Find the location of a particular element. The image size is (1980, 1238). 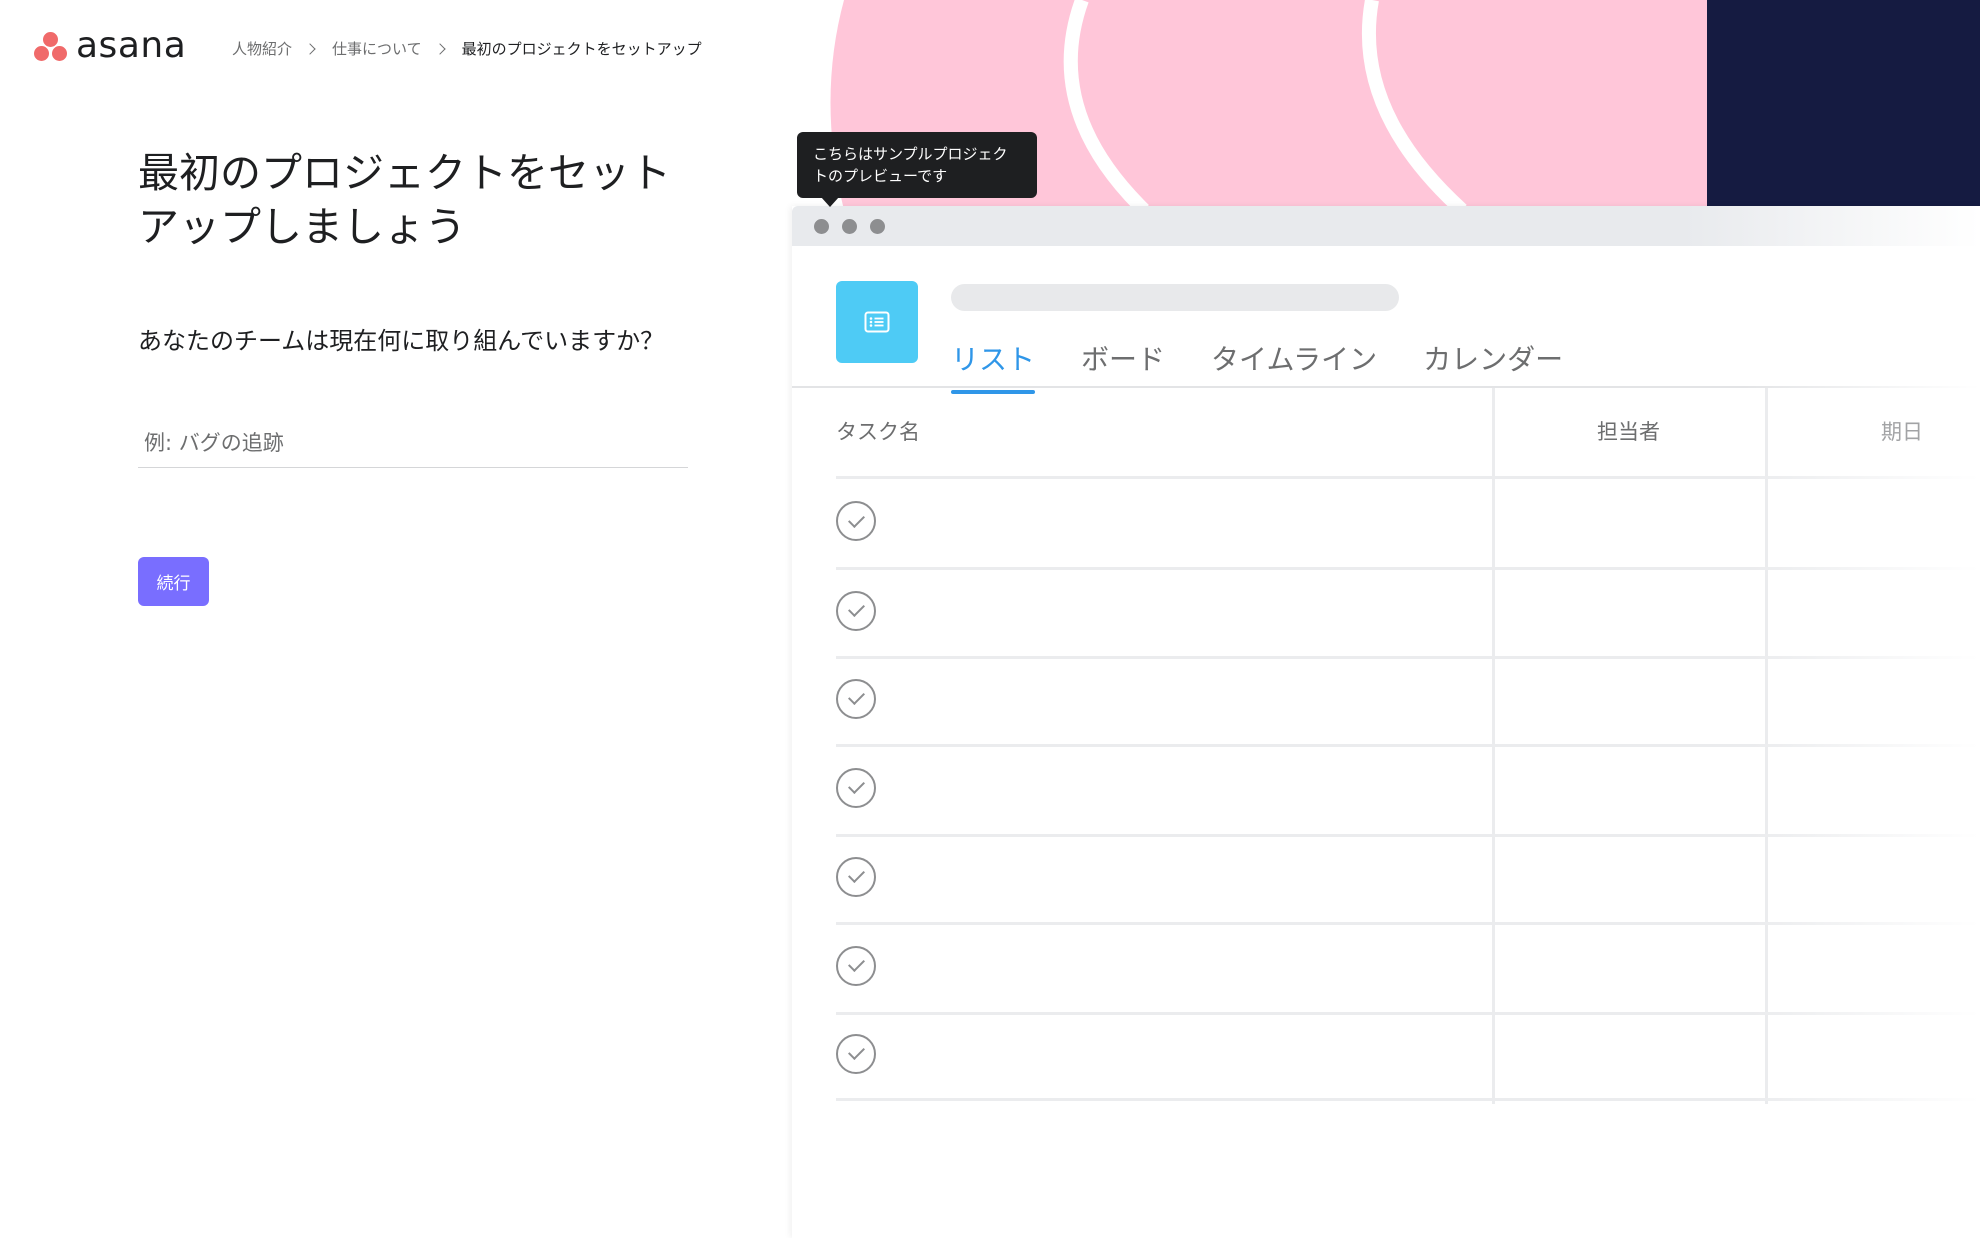

project-name-input is located at coordinates (413, 443).